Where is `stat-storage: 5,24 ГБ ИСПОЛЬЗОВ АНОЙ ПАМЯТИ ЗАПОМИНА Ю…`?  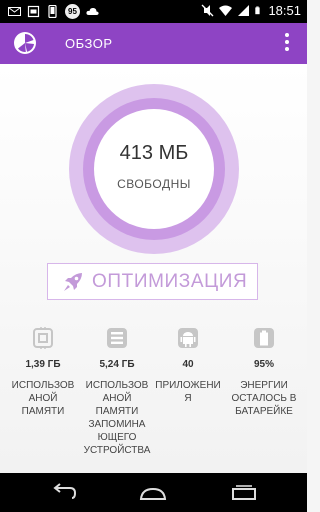 stat-storage: 5,24 ГБ ИСПОЛЬЗОВ АНОЙ ПАМЯТИ ЗАПОМИНА Ю… is located at coordinates (117, 391).